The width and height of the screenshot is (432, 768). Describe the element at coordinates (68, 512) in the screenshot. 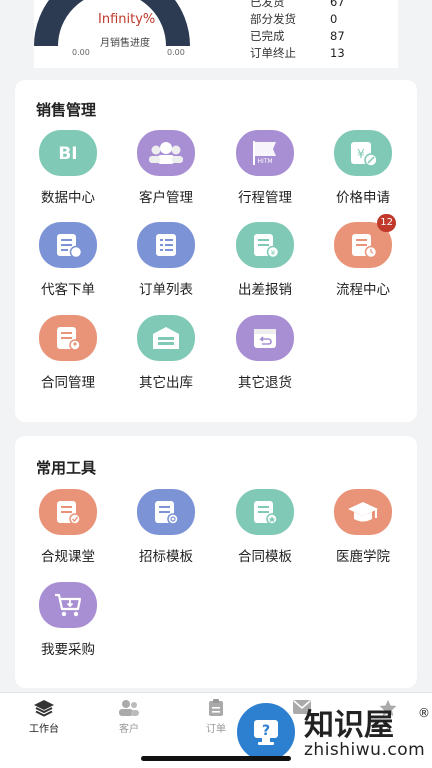

I see `compliance-icon` at that location.